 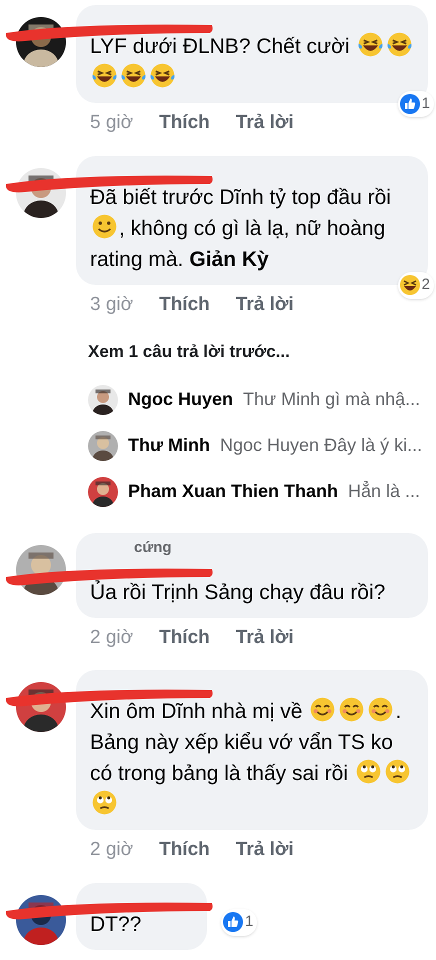 What do you see at coordinates (116, 925) in the screenshot?
I see `comment-text: DT??` at bounding box center [116, 925].